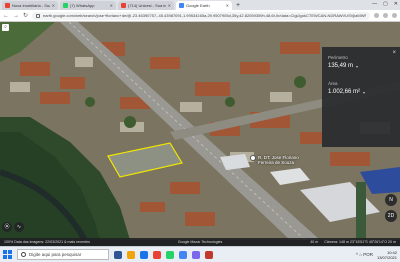  What do you see at coordinates (38, 15) in the screenshot?
I see `lock-icon` at bounding box center [38, 15].